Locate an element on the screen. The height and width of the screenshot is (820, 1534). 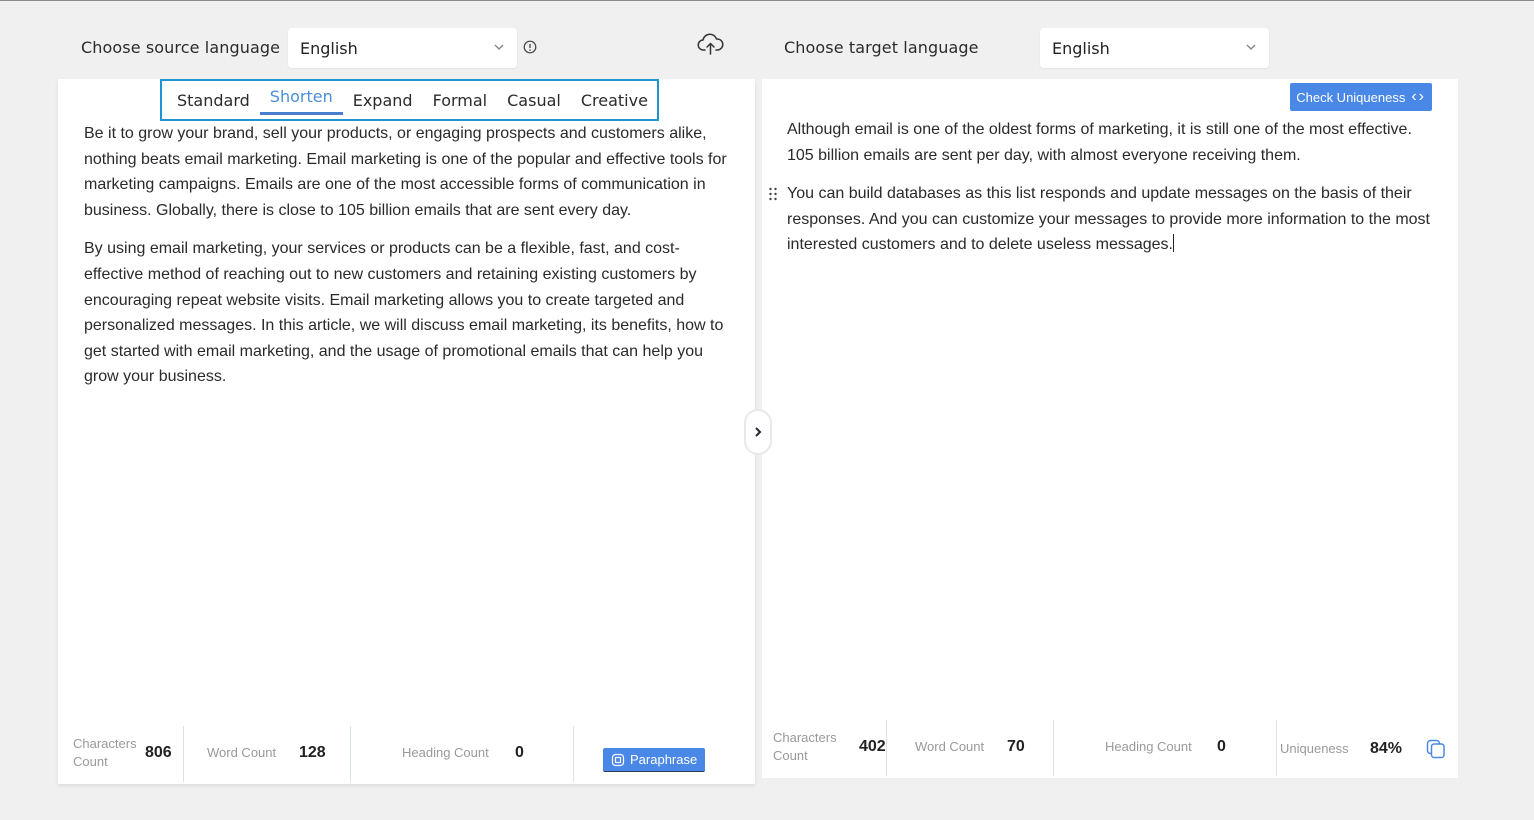
uniqueness-value: 84% is located at coordinates (1386, 748).